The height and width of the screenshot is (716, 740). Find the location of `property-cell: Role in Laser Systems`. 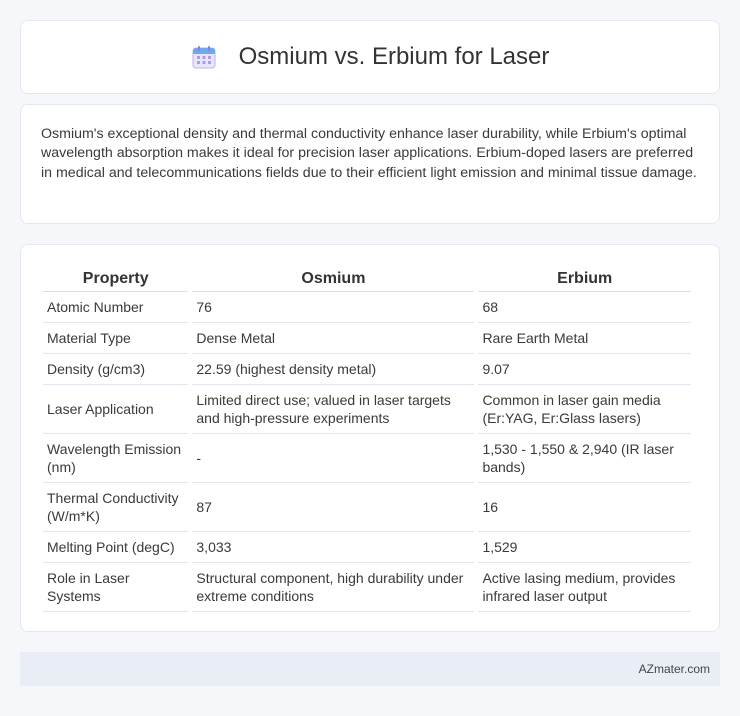

property-cell: Role in Laser Systems is located at coordinates (116, 587).